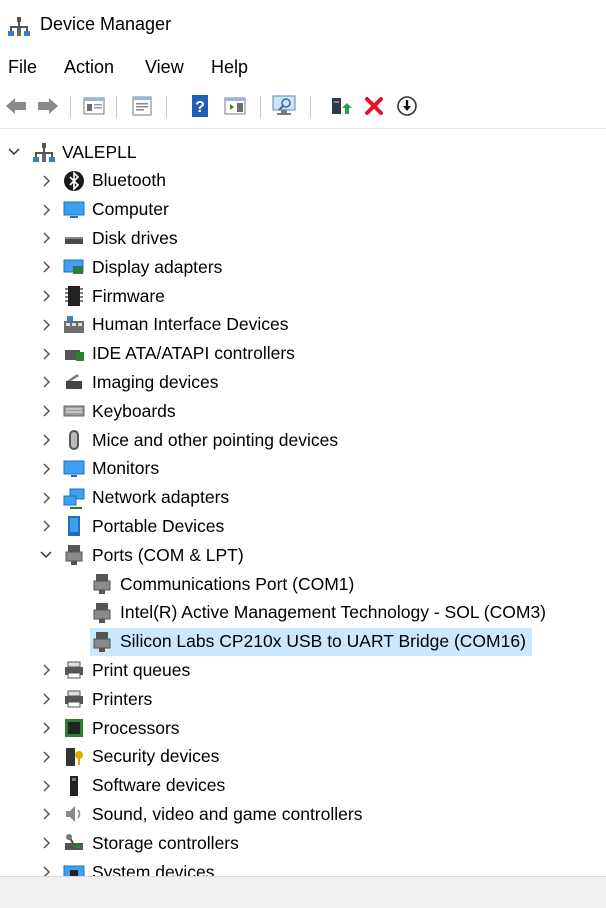 Image resolution: width=606 pixels, height=908 pixels. What do you see at coordinates (164, 67) in the screenshot?
I see `menu-view: View` at bounding box center [164, 67].